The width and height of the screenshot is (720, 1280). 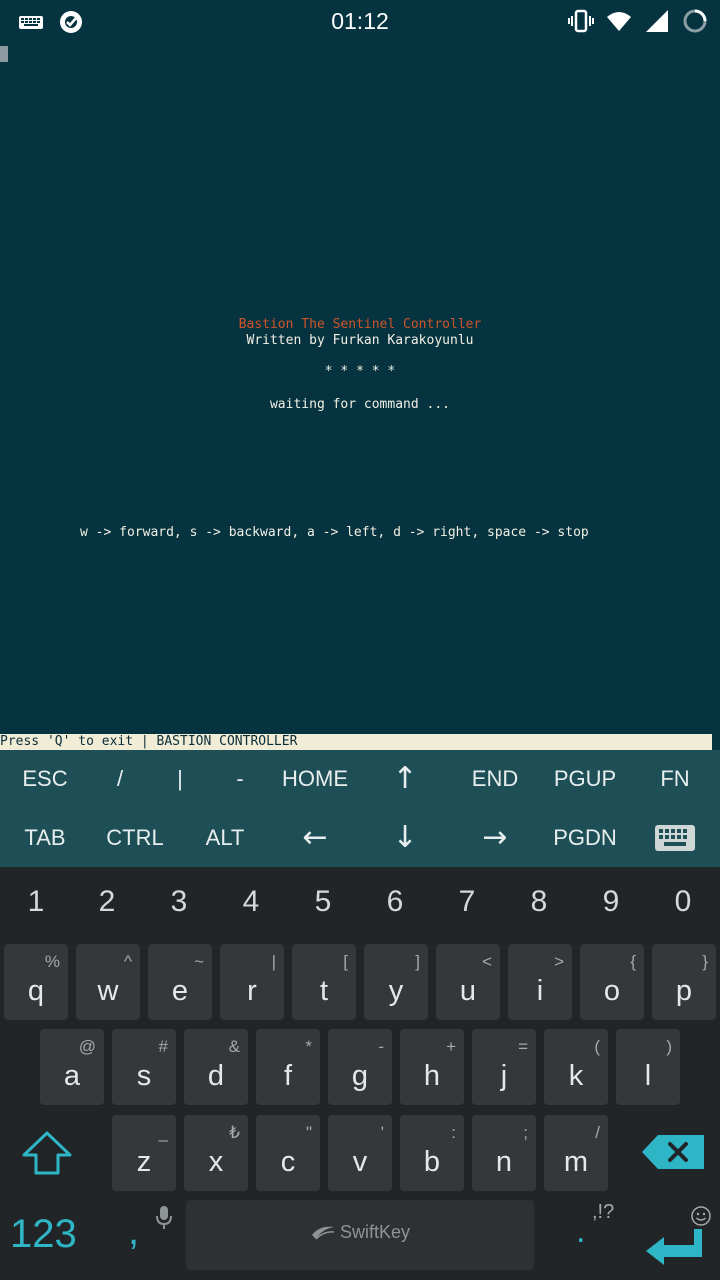 I want to click on key-2: 2, so click(x=107, y=902).